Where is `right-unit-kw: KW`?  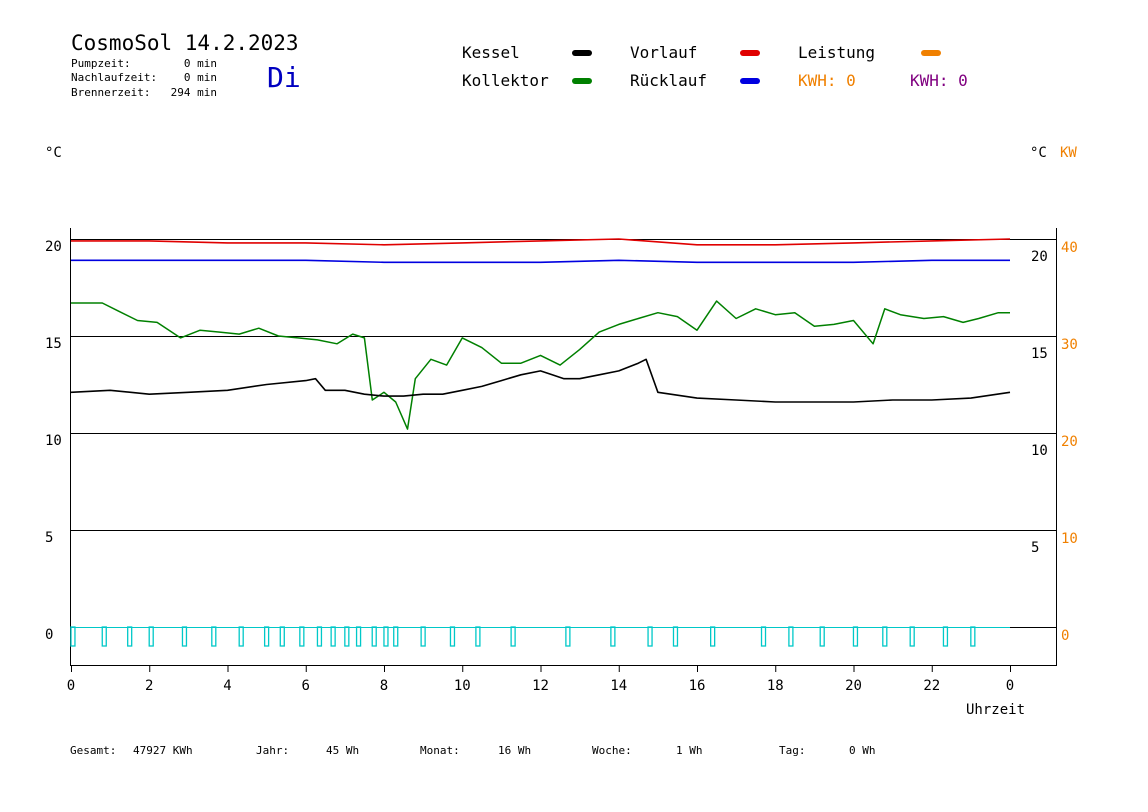
right-unit-kw: KW is located at coordinates (1068, 153).